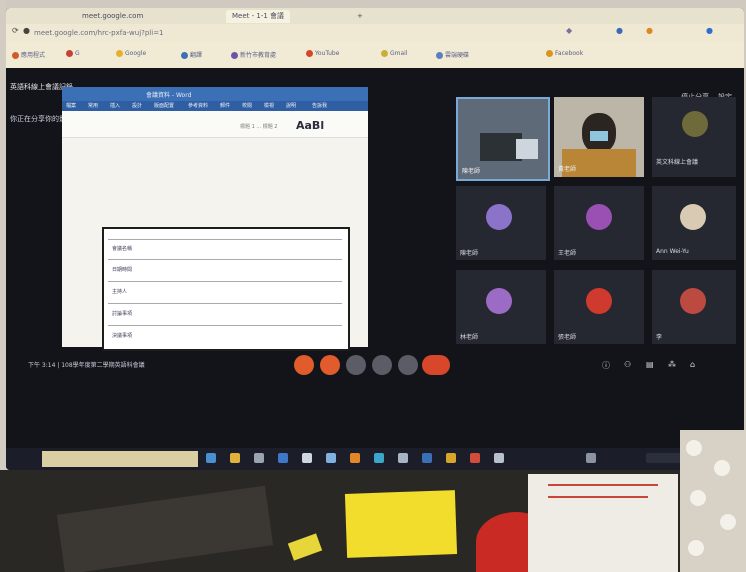 Image resolution: width=746 pixels, height=572 pixels. Describe the element at coordinates (527, 149) in the screenshot. I see `room-monitor` at that location.